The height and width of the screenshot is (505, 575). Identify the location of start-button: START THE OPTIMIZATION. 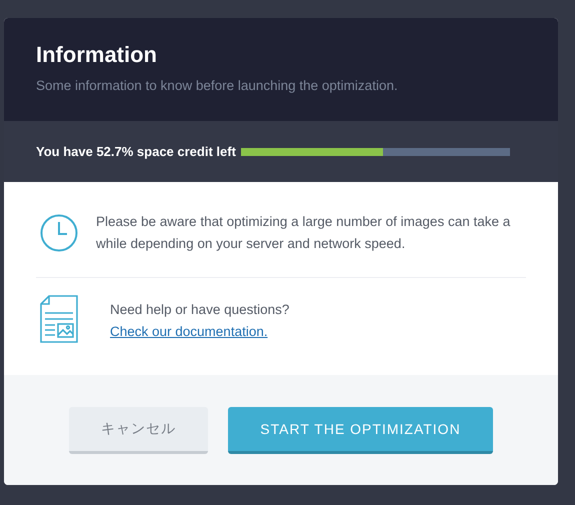
(360, 430).